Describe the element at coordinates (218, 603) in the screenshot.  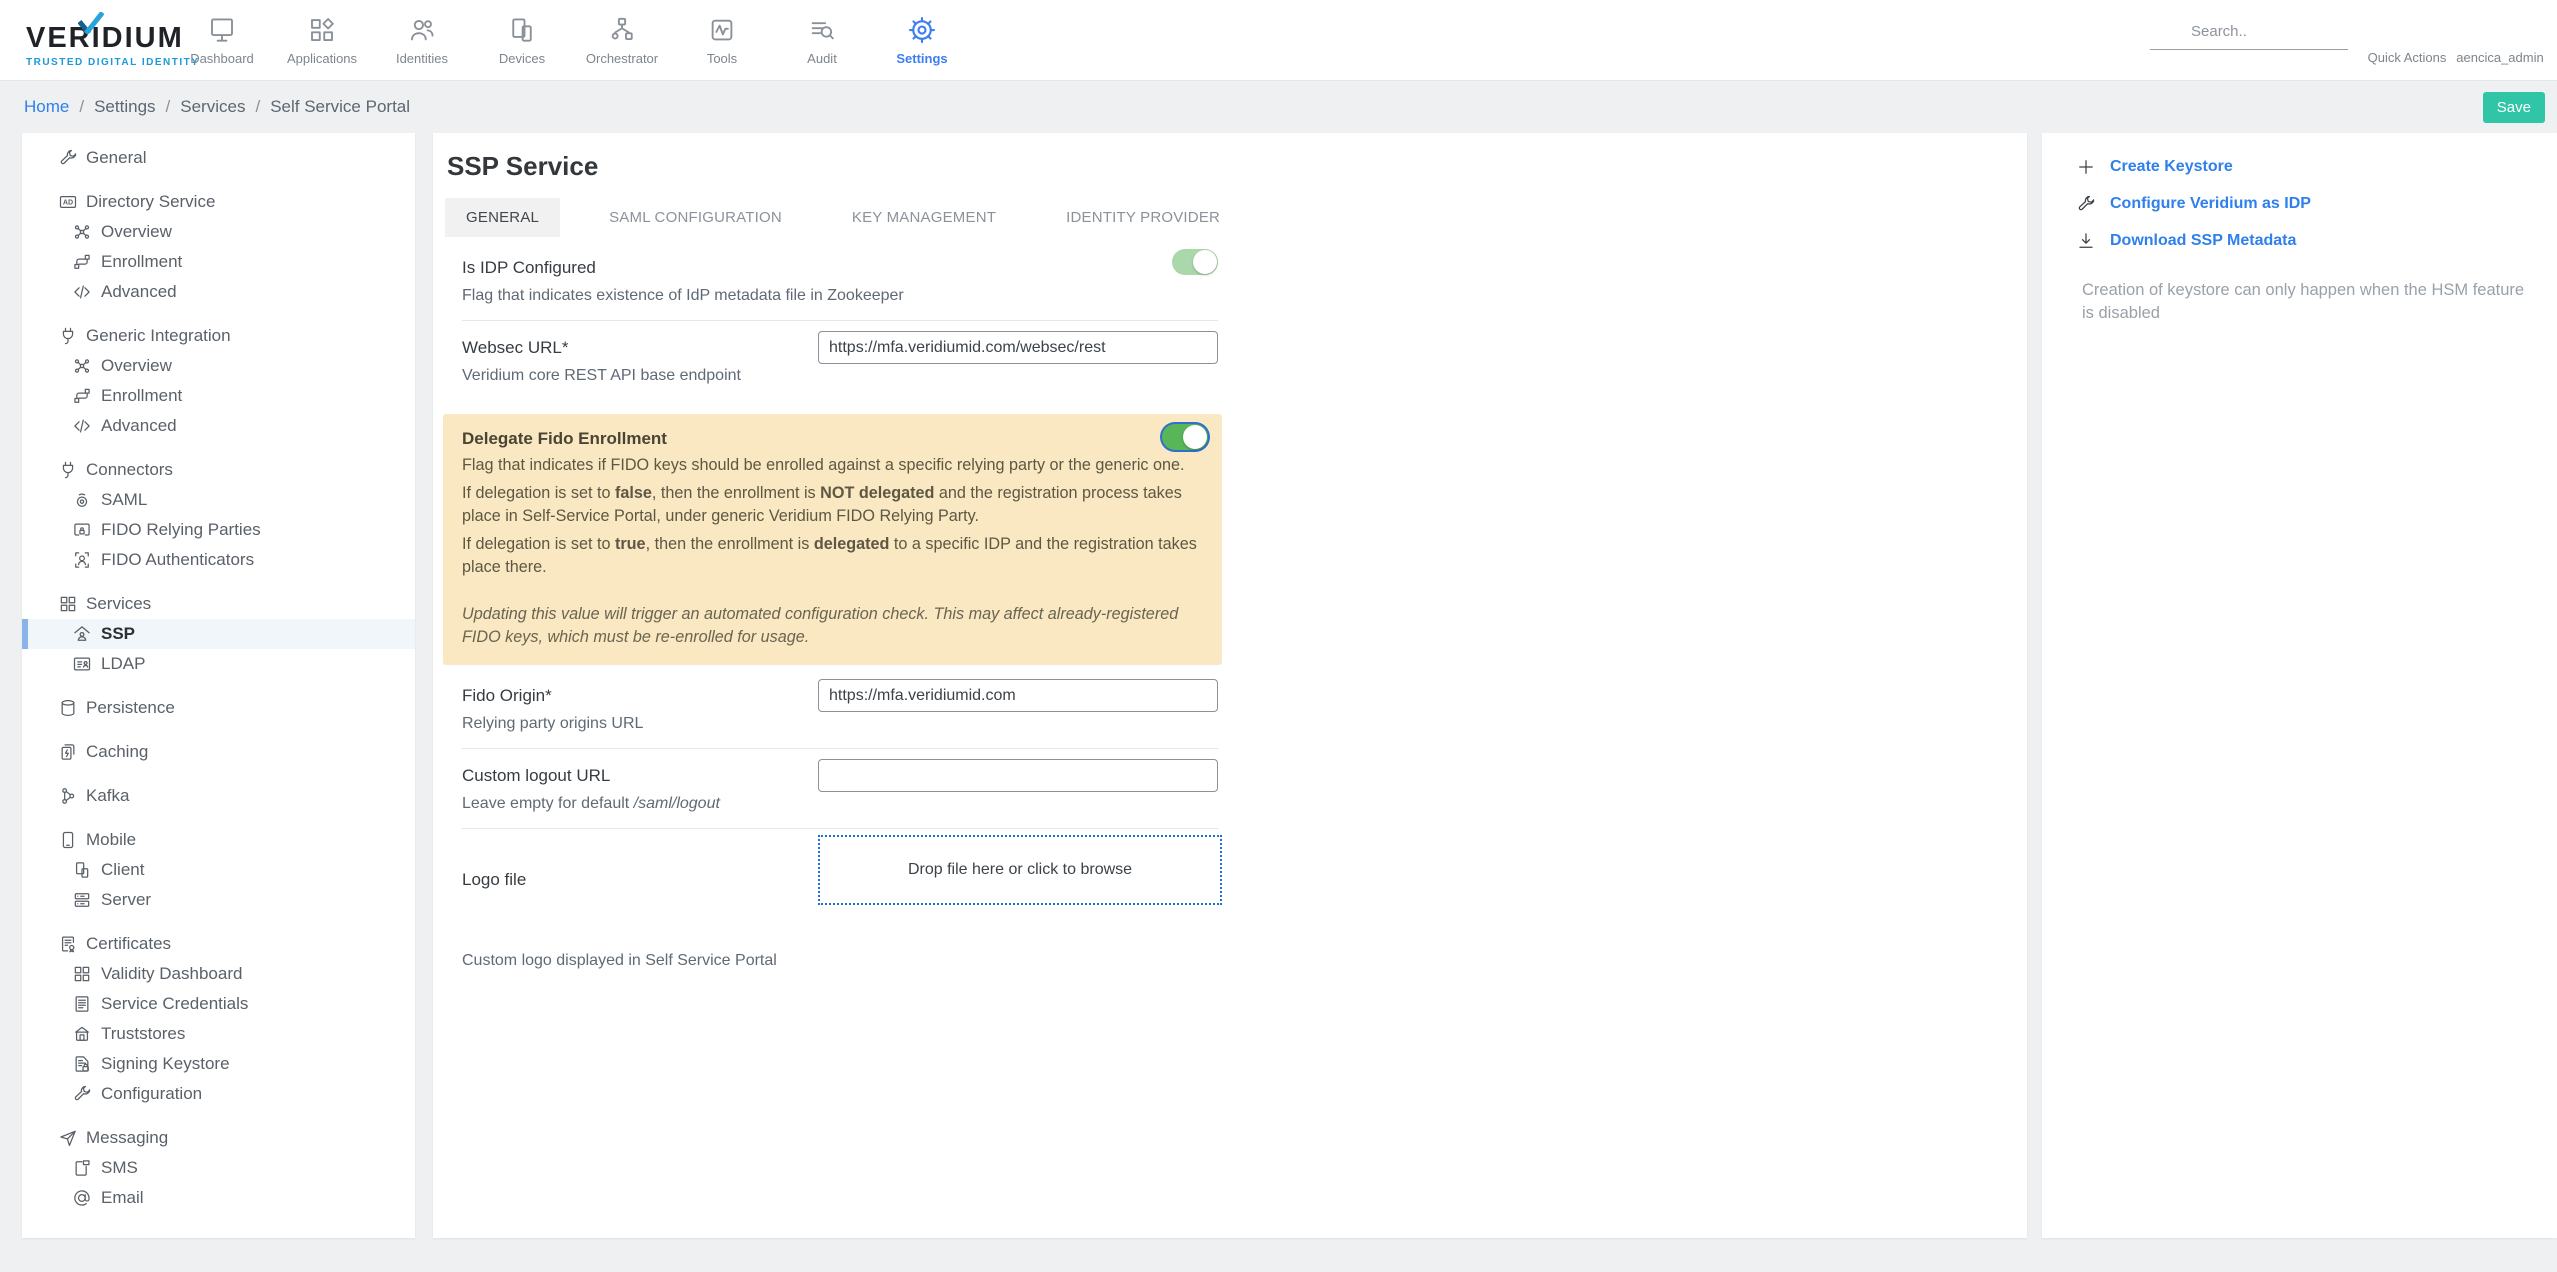
I see `sidebar-item-services: Services` at that location.